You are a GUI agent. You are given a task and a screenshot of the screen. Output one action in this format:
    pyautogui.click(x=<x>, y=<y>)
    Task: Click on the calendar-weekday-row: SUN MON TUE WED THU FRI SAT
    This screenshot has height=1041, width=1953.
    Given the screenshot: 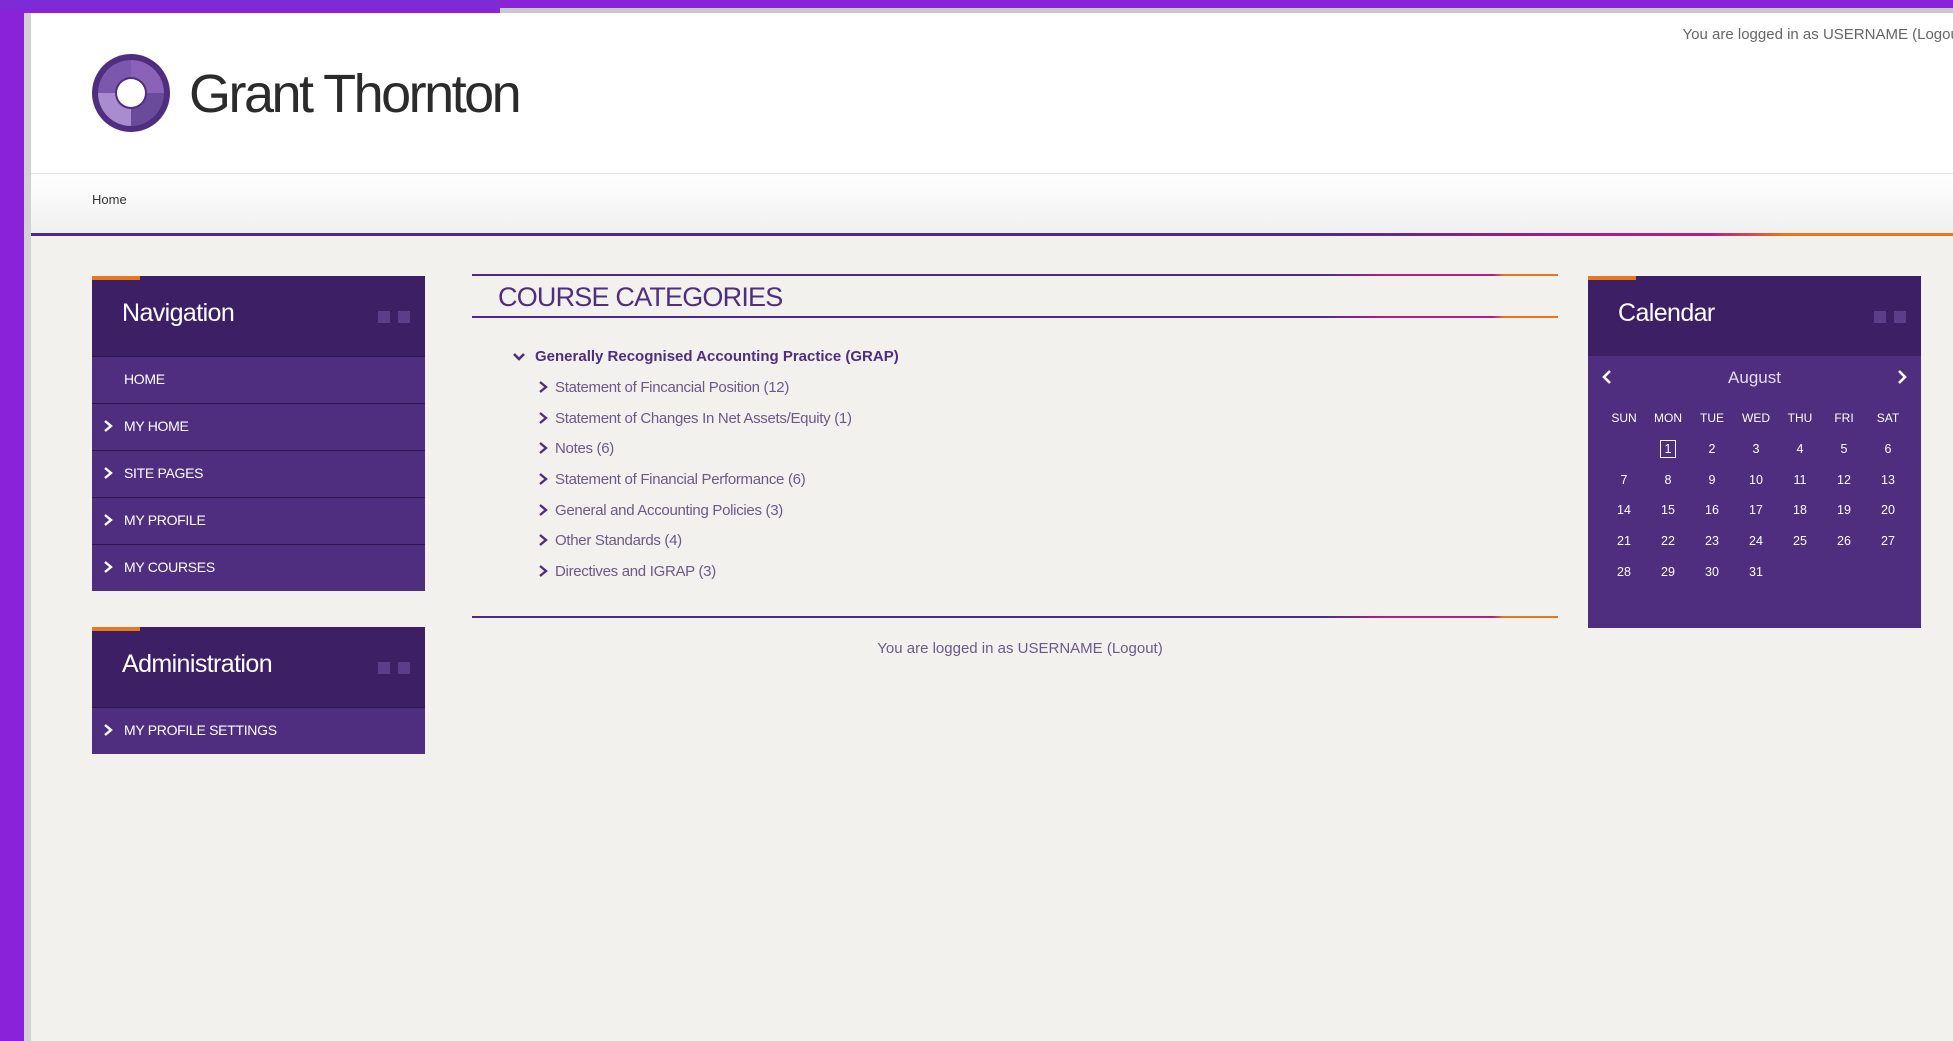 What is the action you would take?
    pyautogui.click(x=1756, y=418)
    